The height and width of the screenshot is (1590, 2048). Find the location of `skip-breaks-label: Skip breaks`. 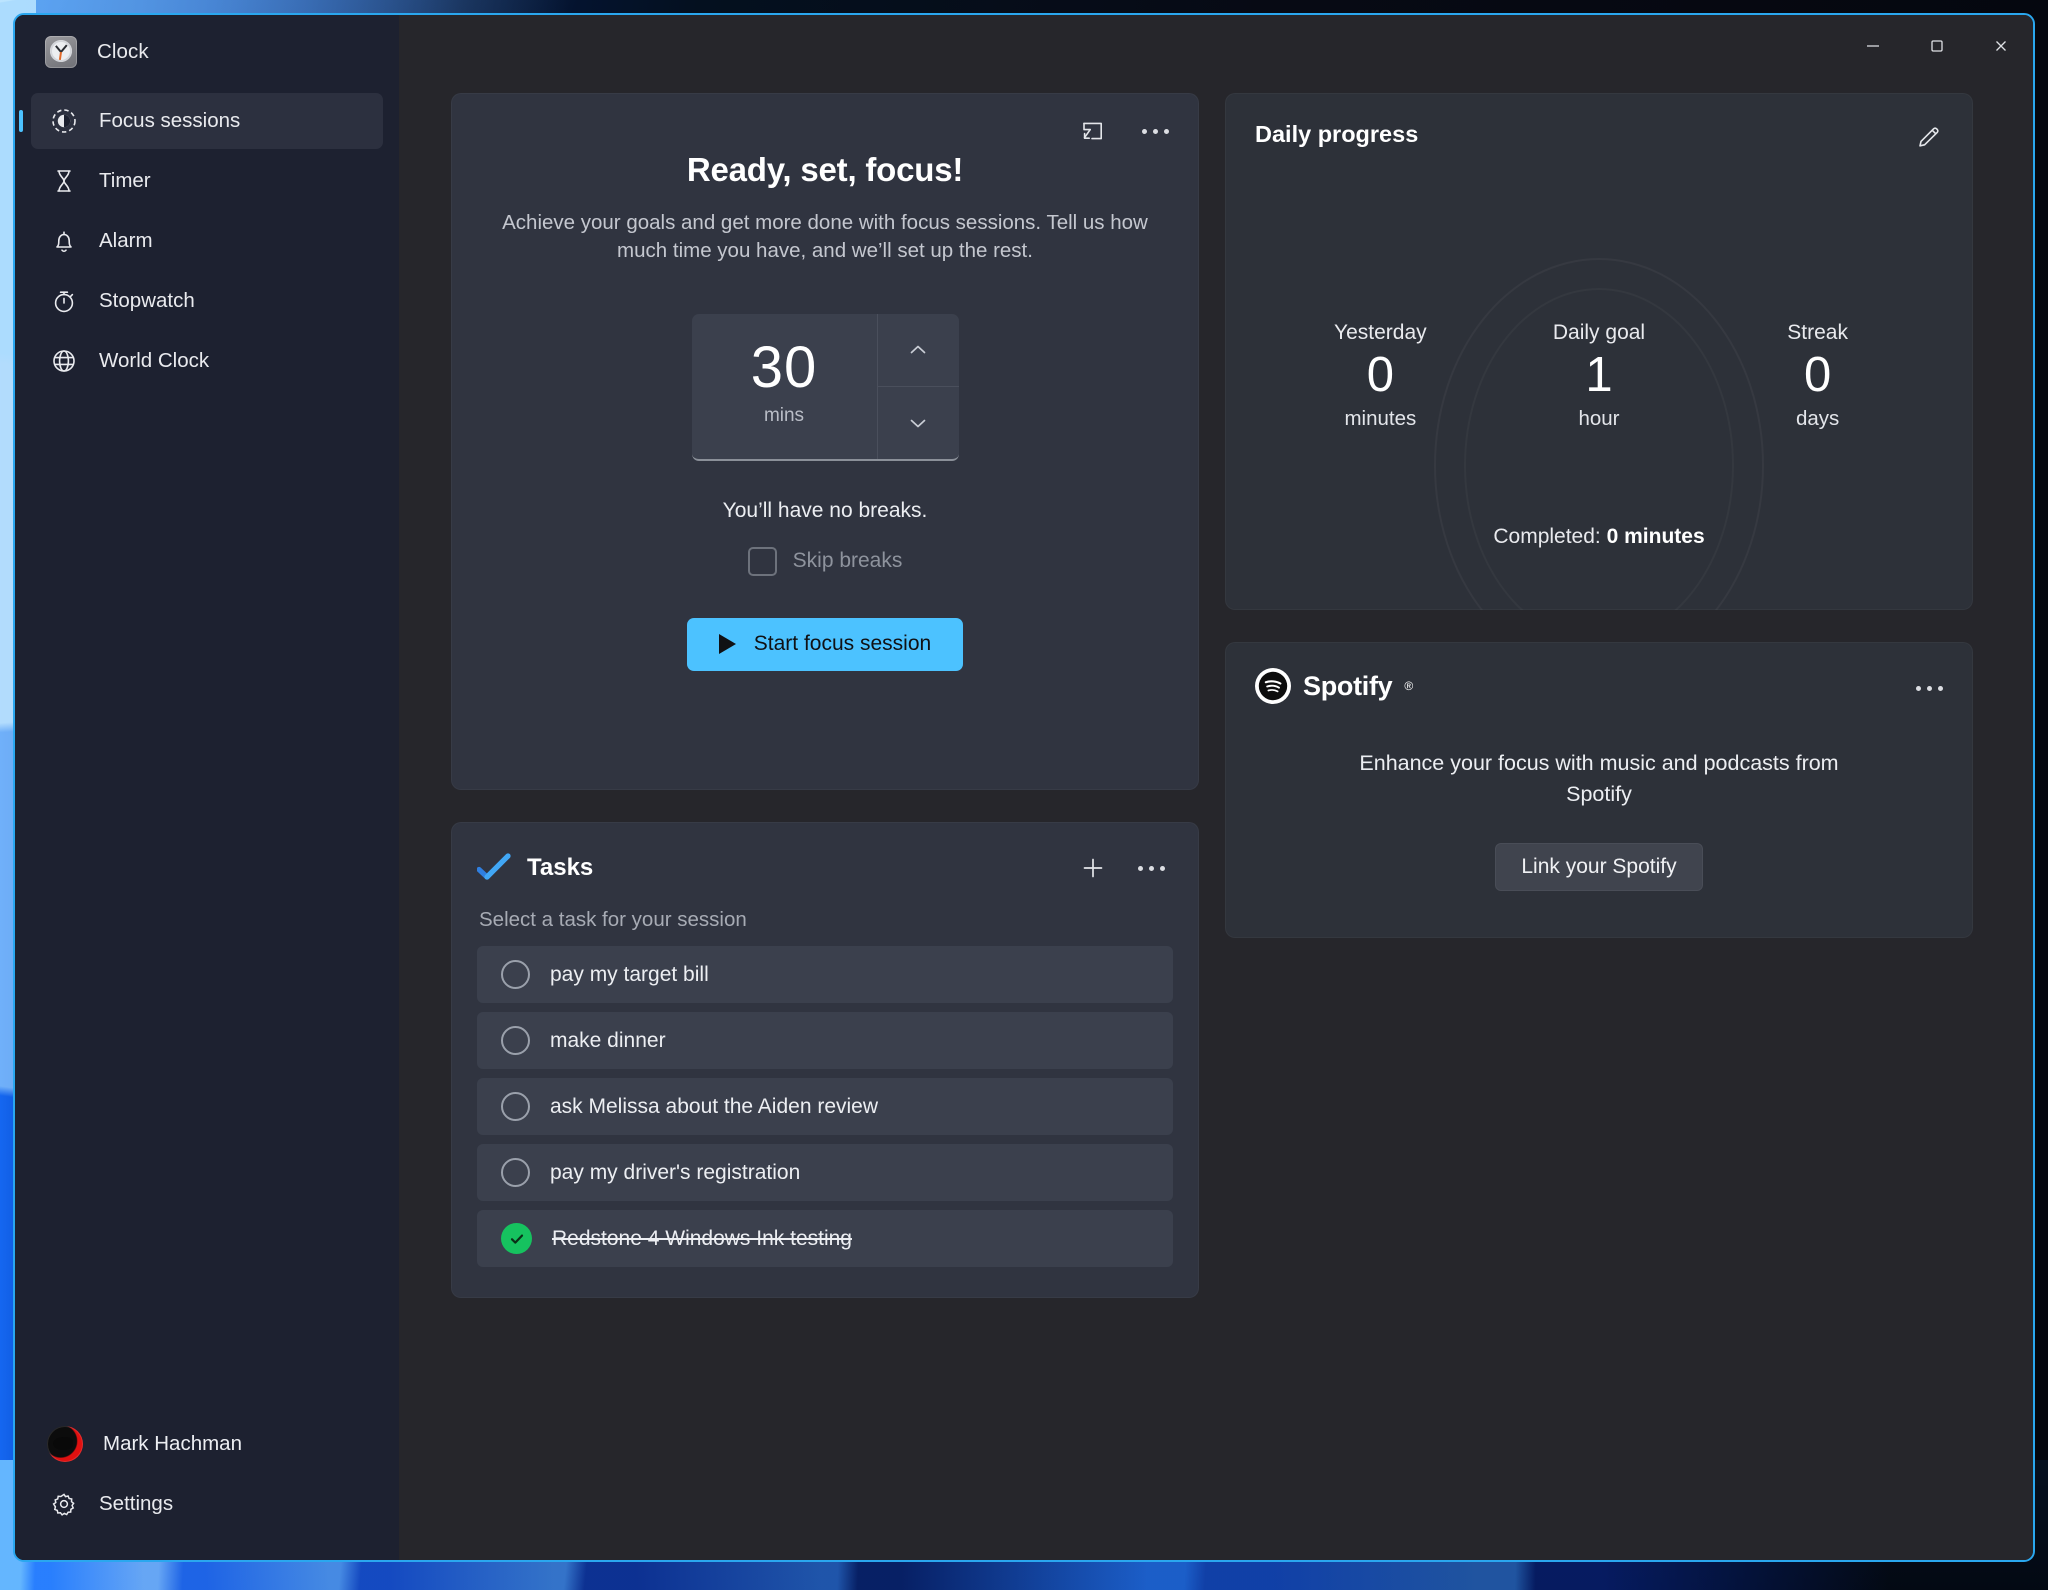

skip-breaks-label: Skip breaks is located at coordinates (847, 561).